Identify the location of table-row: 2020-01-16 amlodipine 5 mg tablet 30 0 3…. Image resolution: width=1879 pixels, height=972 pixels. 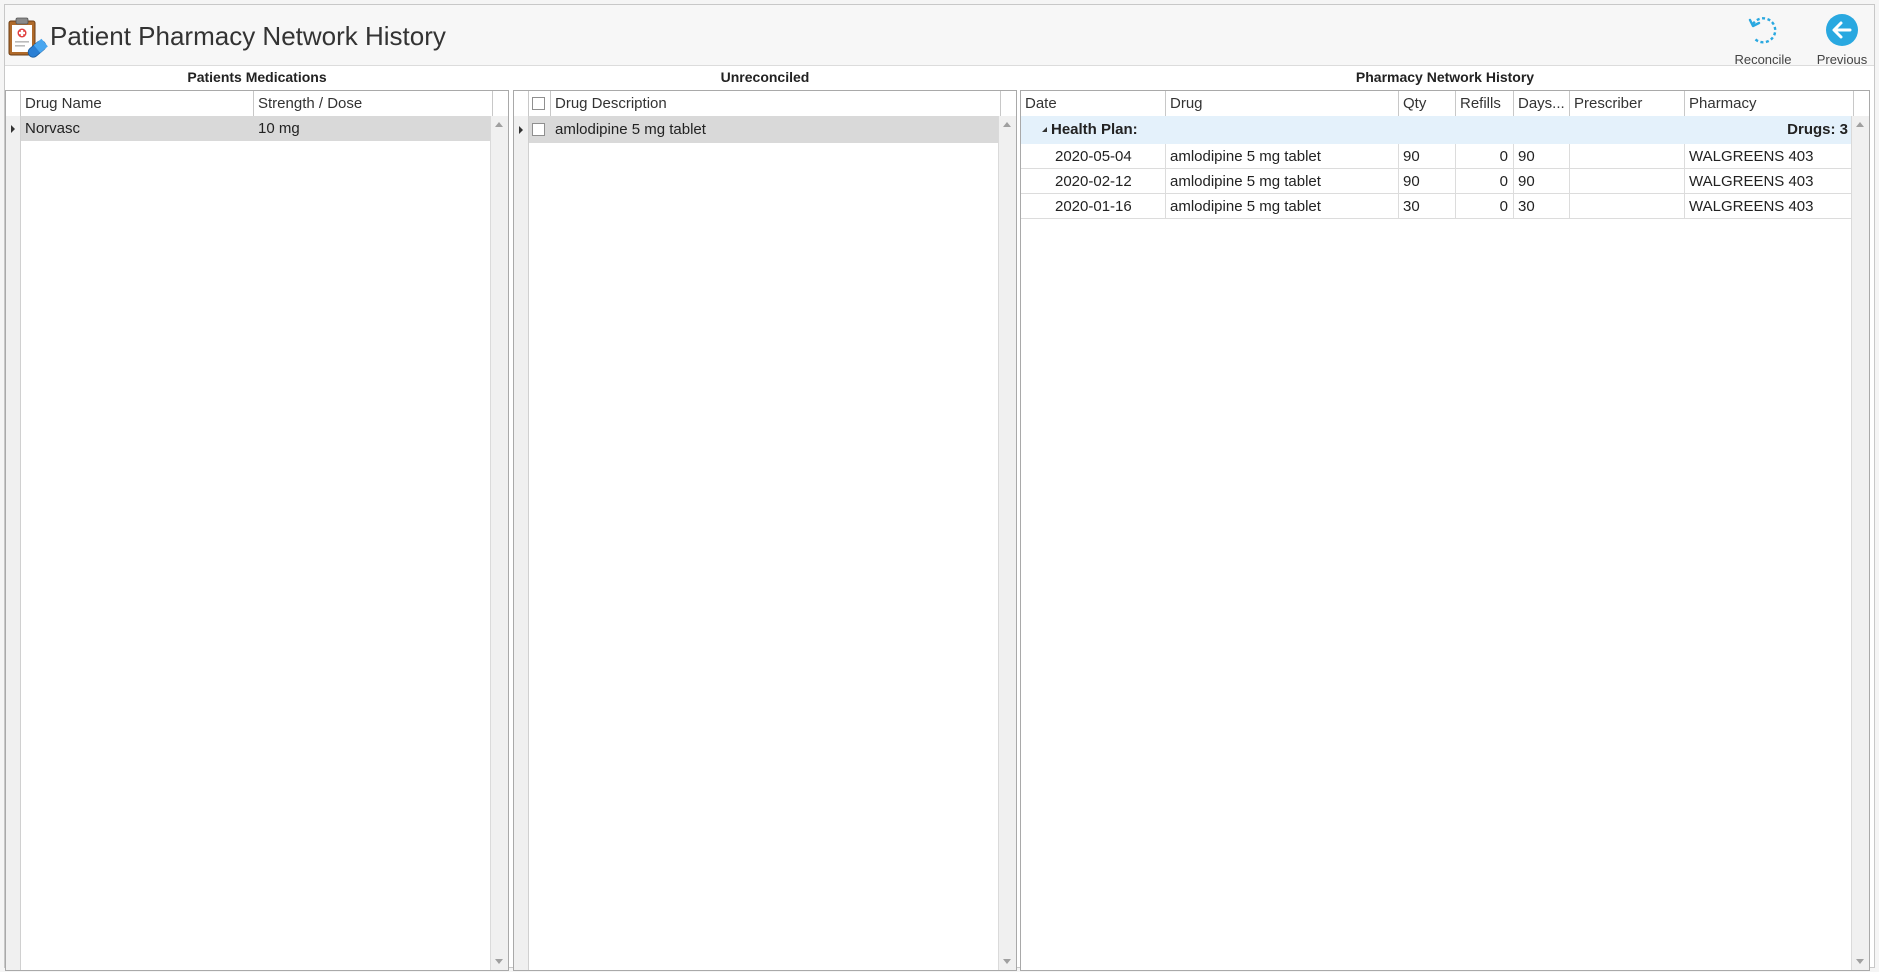
(1436, 206).